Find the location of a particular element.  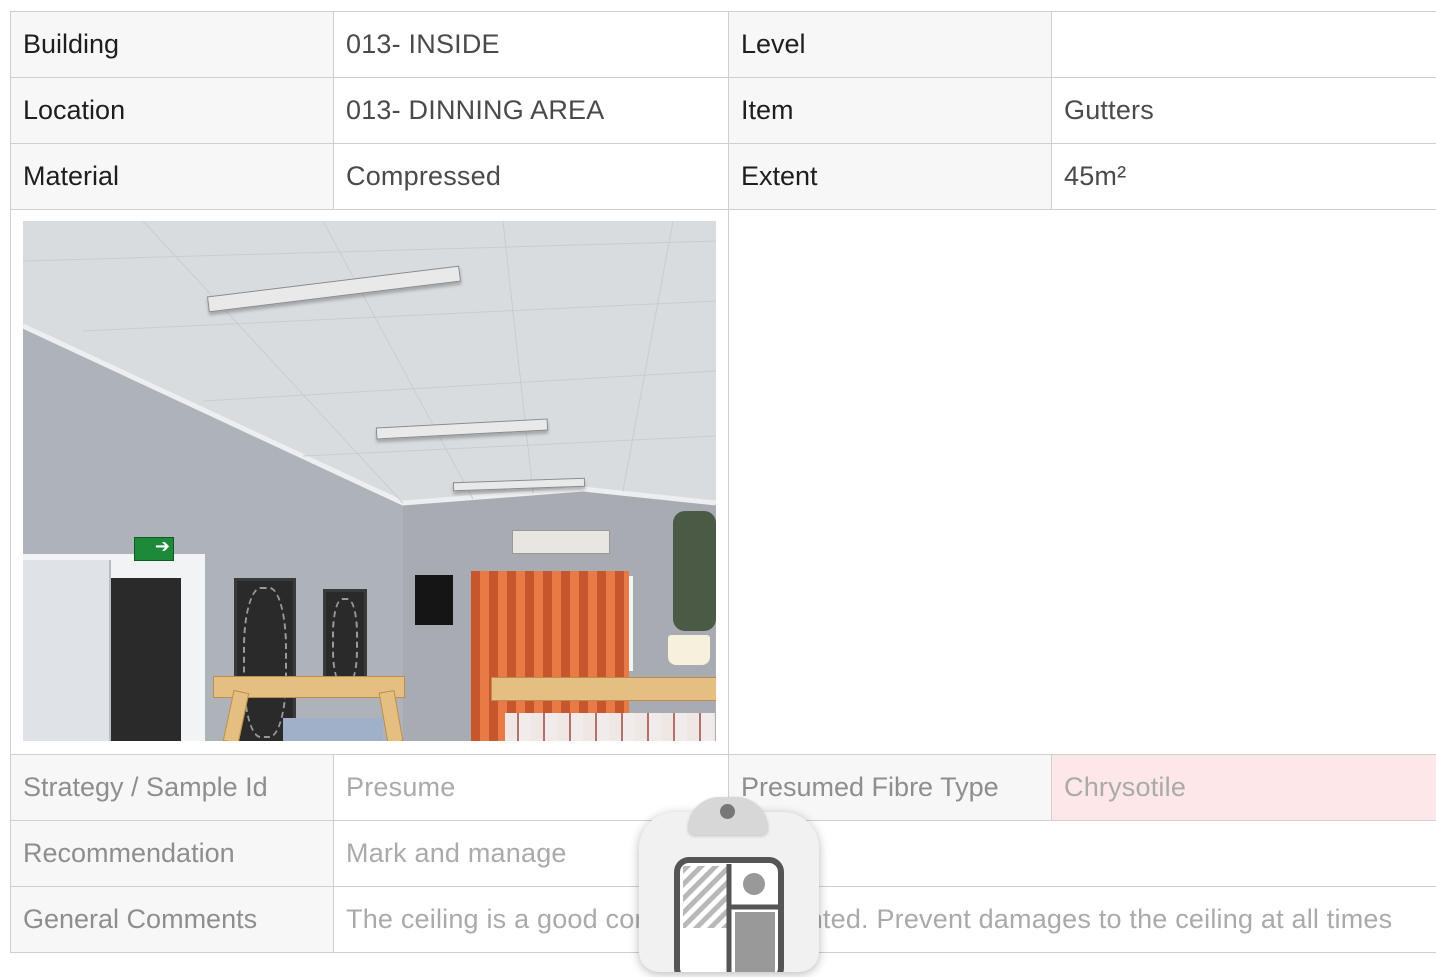

table-row: Building 013- INSIDE Level is located at coordinates (723, 45).